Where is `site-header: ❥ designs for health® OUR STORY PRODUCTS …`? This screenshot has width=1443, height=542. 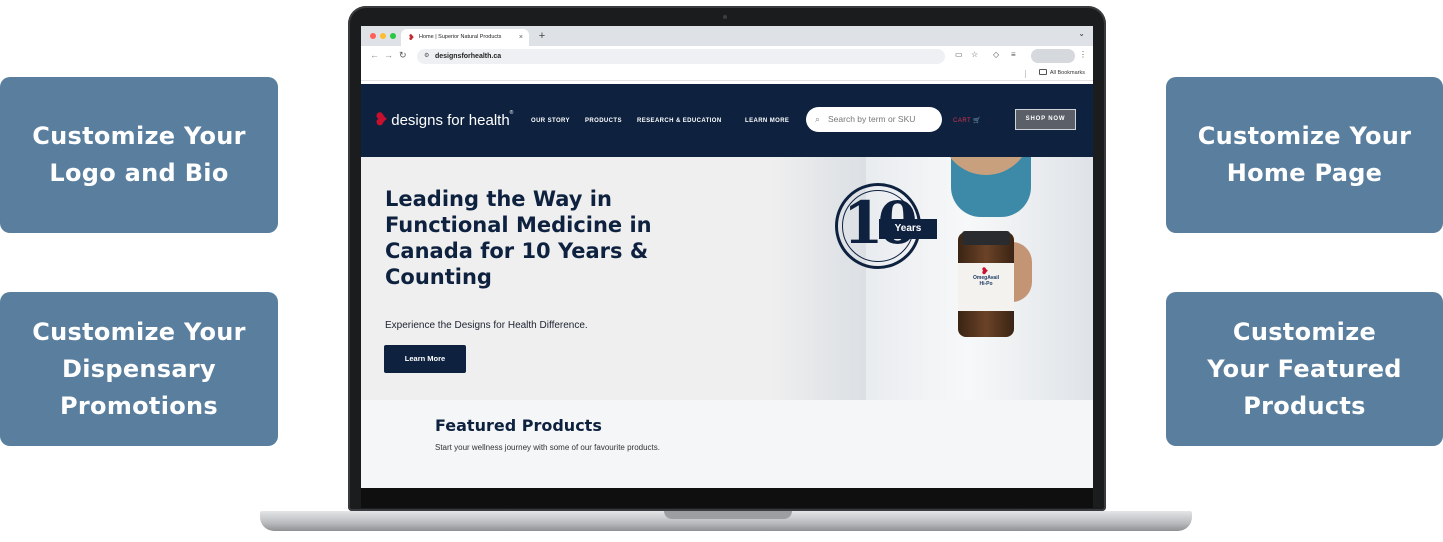
site-header: ❥ designs for health® OUR STORY PRODUCTS … is located at coordinates (727, 120).